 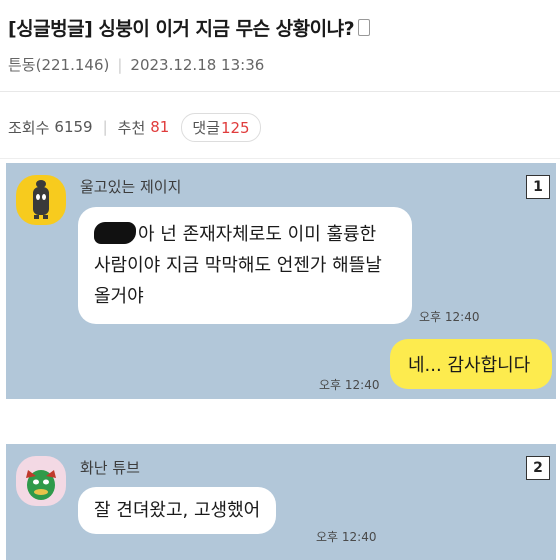 What do you see at coordinates (538, 187) in the screenshot?
I see `screenshot-number: 1` at bounding box center [538, 187].